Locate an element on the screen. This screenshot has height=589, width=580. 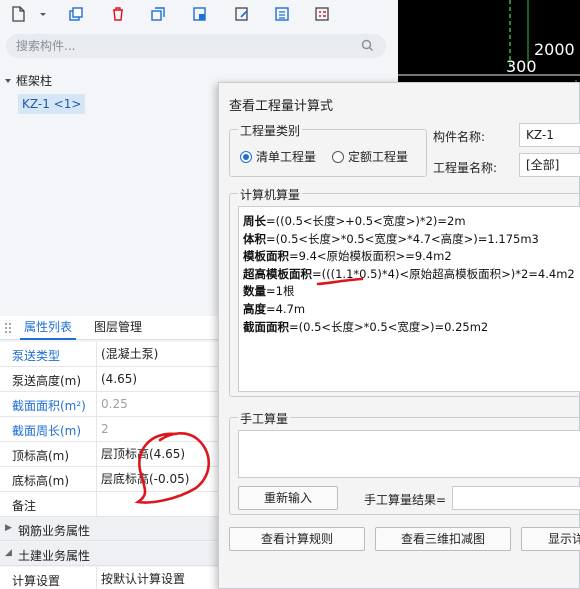
tree-node-label: 框架柱 is located at coordinates (34, 81).